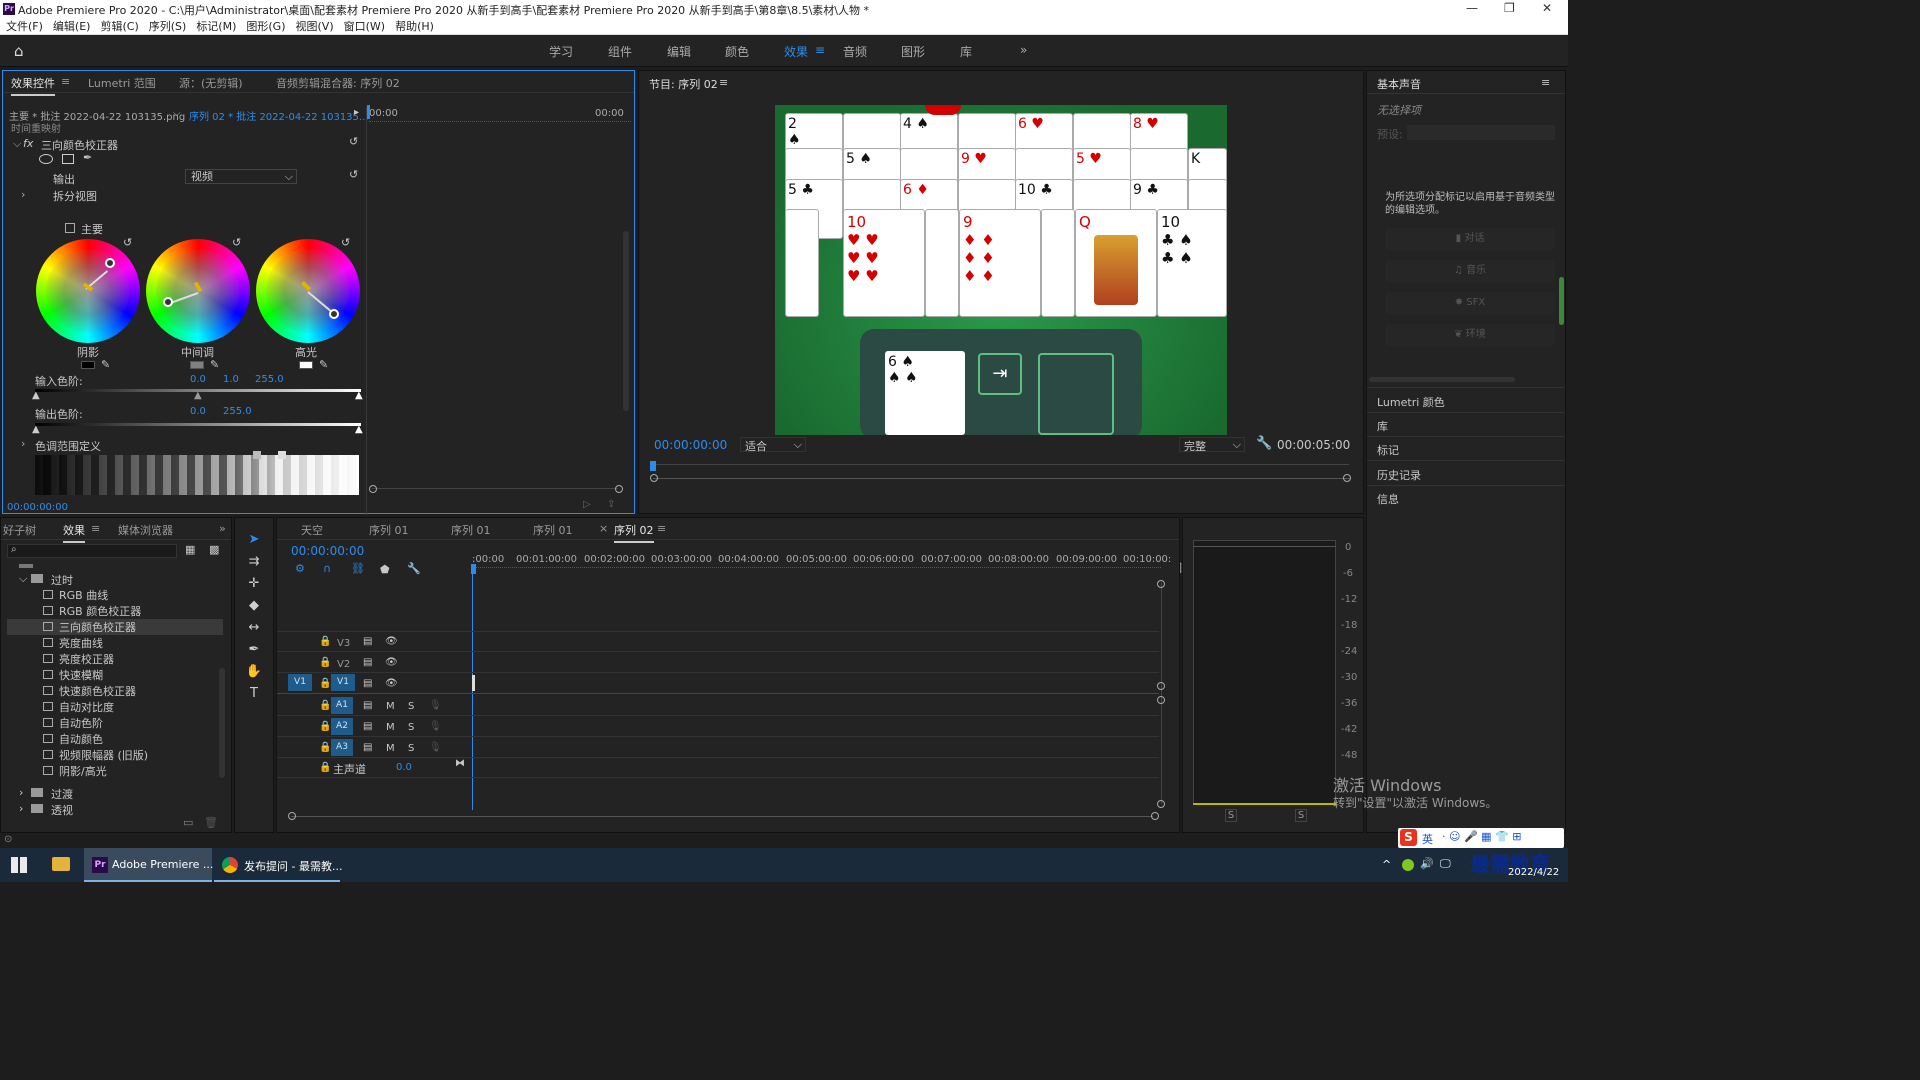 The image size is (1920, 1080). I want to click on tab-sequence-02: 序列 02, so click(634, 532).